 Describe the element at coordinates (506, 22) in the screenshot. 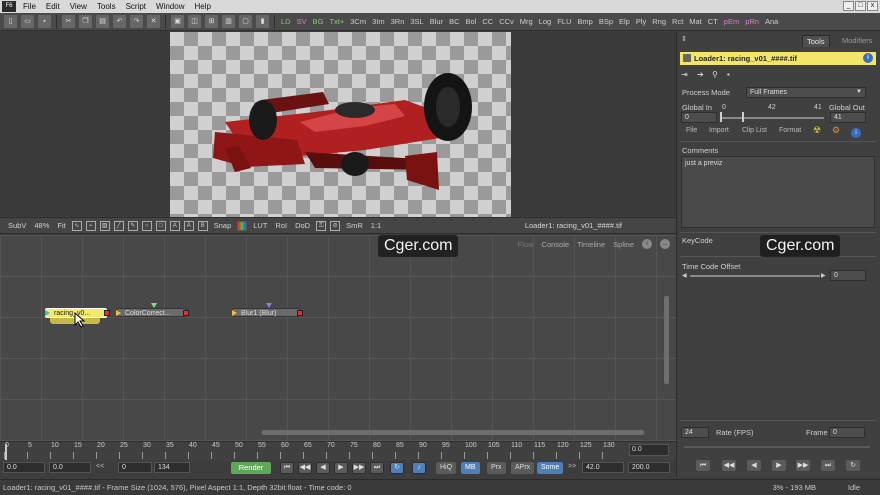

I see `tool-button-ccv: CCv` at that location.